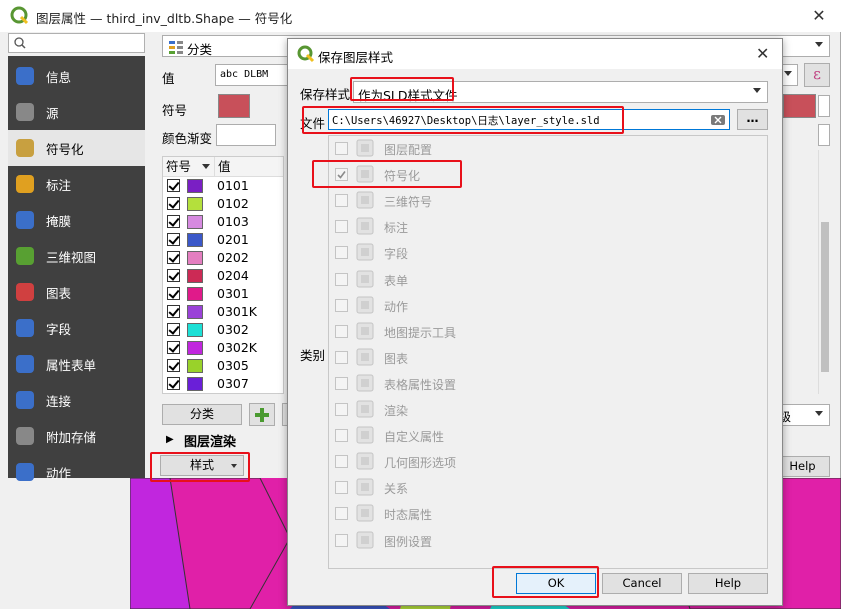  Describe the element at coordinates (548, 514) in the screenshot. I see `style-category-item: 时态属性` at that location.